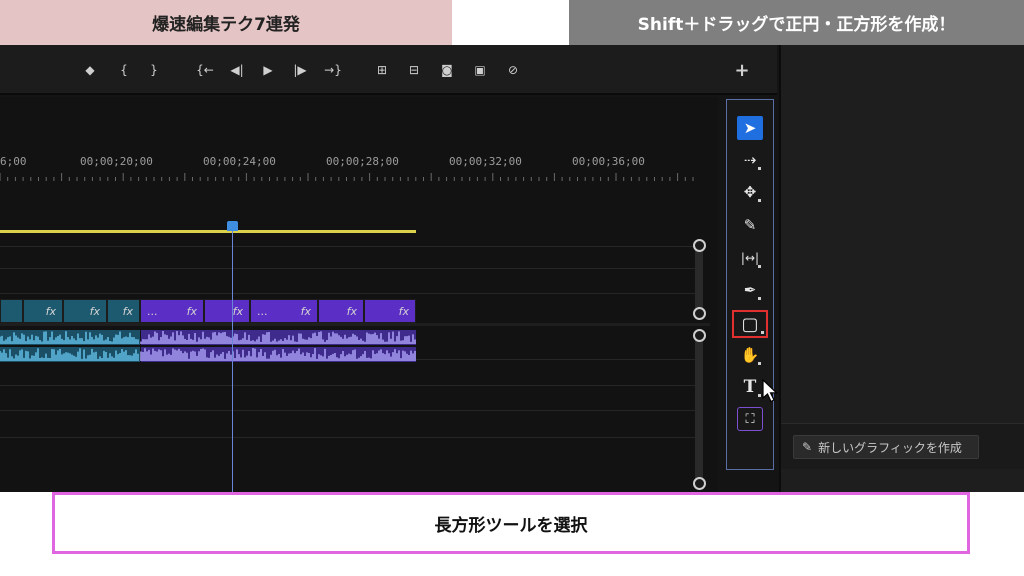  I want to click on go-to-out-icon: →}, so click(333, 70).